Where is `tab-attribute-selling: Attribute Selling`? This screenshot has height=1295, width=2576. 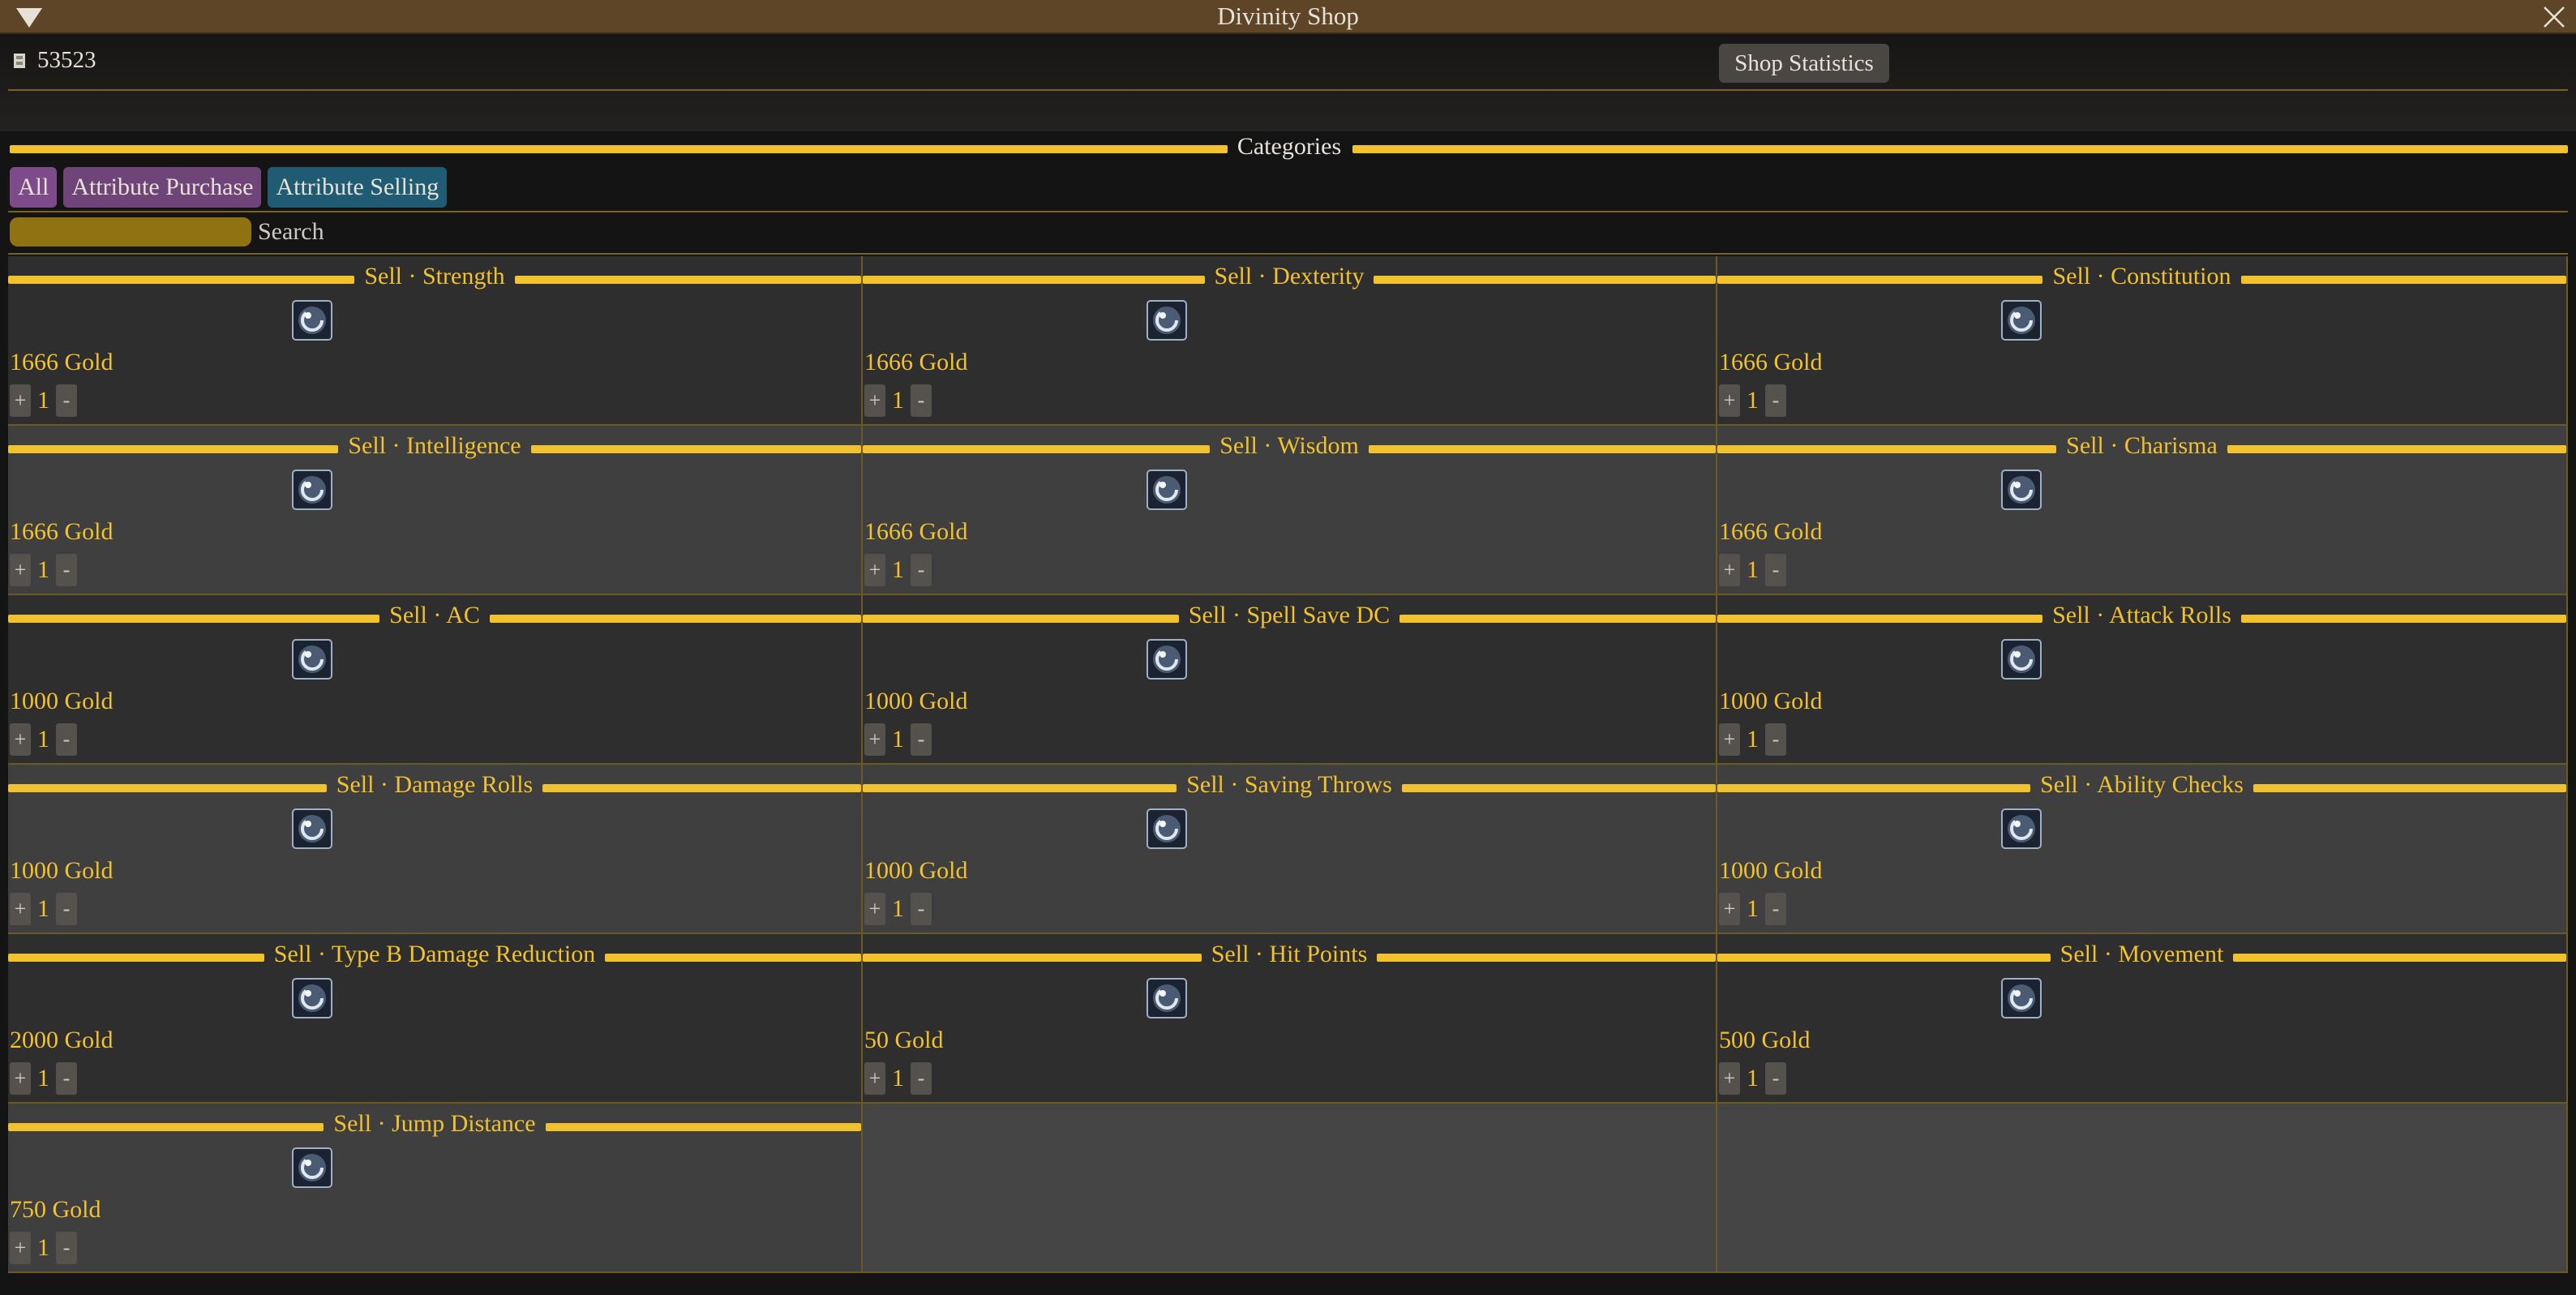 tab-attribute-selling: Attribute Selling is located at coordinates (358, 187).